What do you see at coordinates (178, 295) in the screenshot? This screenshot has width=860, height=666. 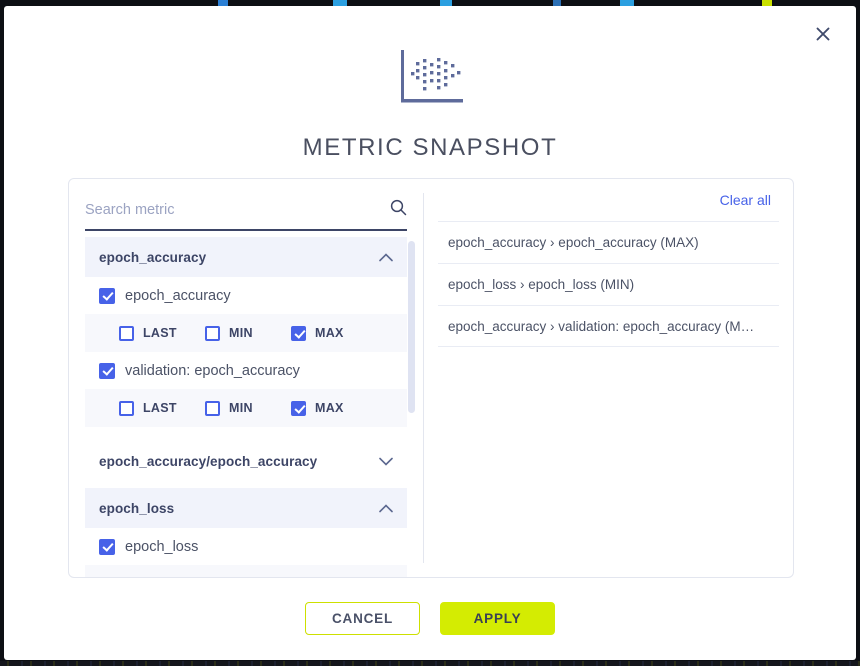 I see `metric-label: epoch_accuracy` at bounding box center [178, 295].